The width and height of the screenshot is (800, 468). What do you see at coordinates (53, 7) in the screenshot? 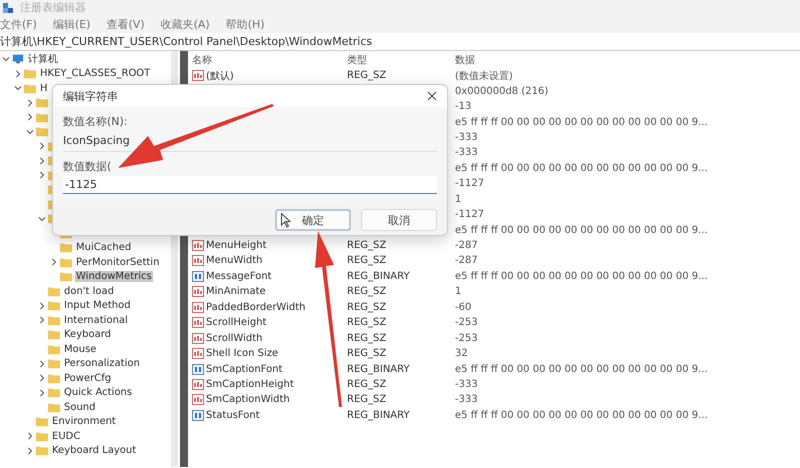
I see `window-title: 注册表编辑器` at bounding box center [53, 7].